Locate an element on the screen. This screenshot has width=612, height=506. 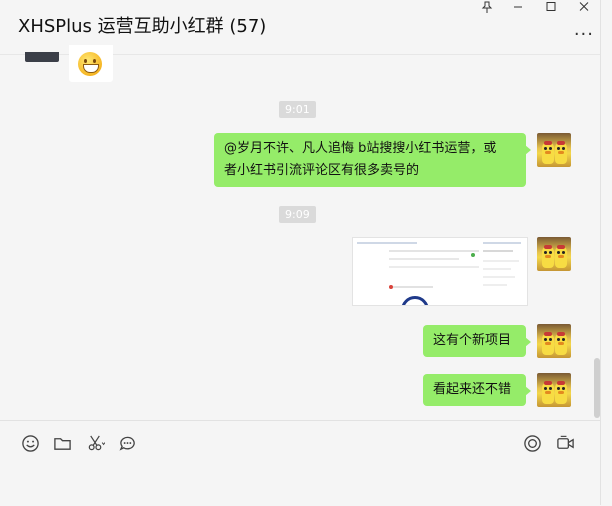
message-text: 看起来还不错 is located at coordinates (472, 389).